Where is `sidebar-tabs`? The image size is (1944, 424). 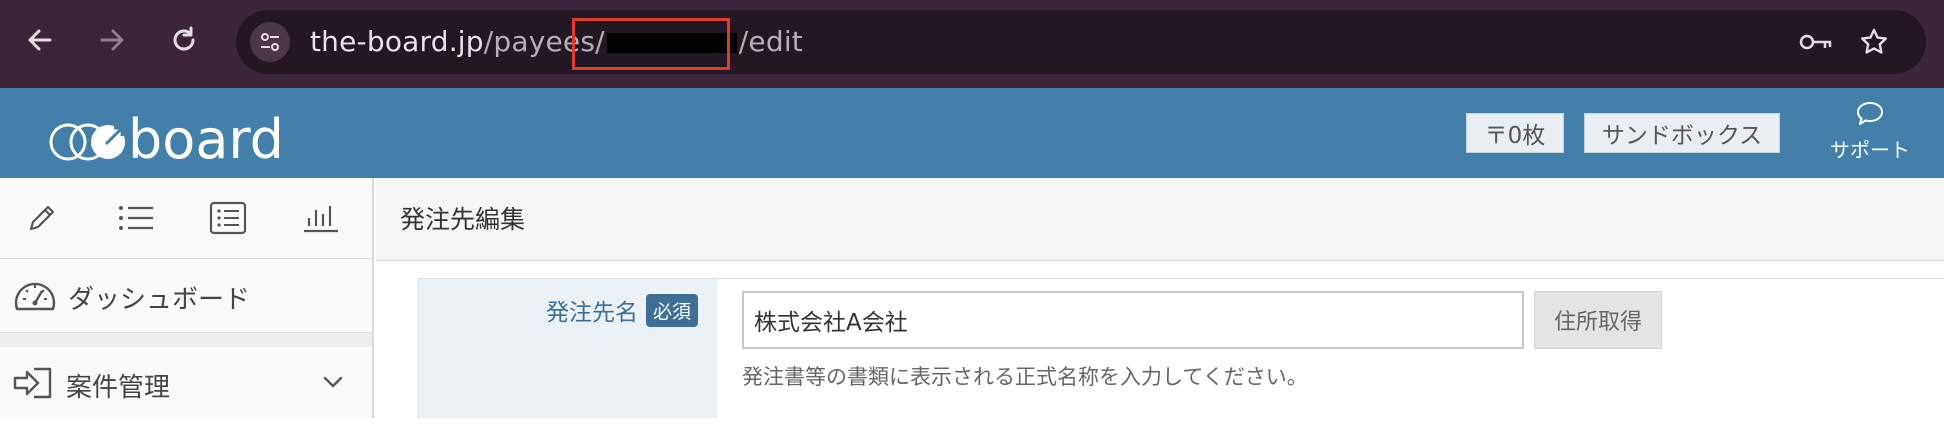
sidebar-tabs is located at coordinates (186, 218).